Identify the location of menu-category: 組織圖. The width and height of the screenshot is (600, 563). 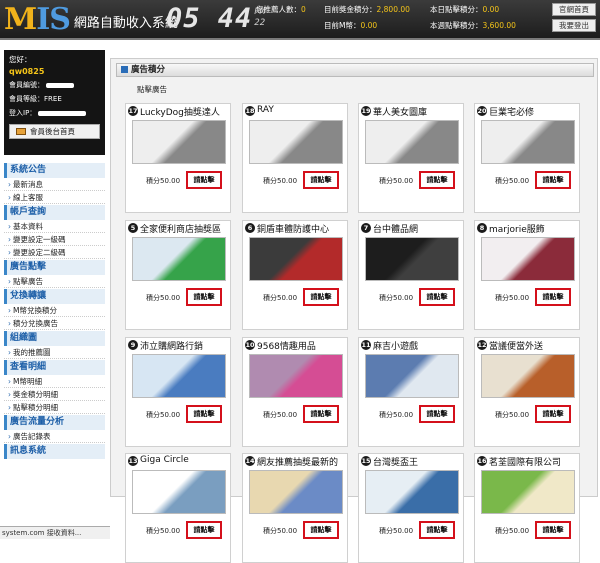
(54, 338).